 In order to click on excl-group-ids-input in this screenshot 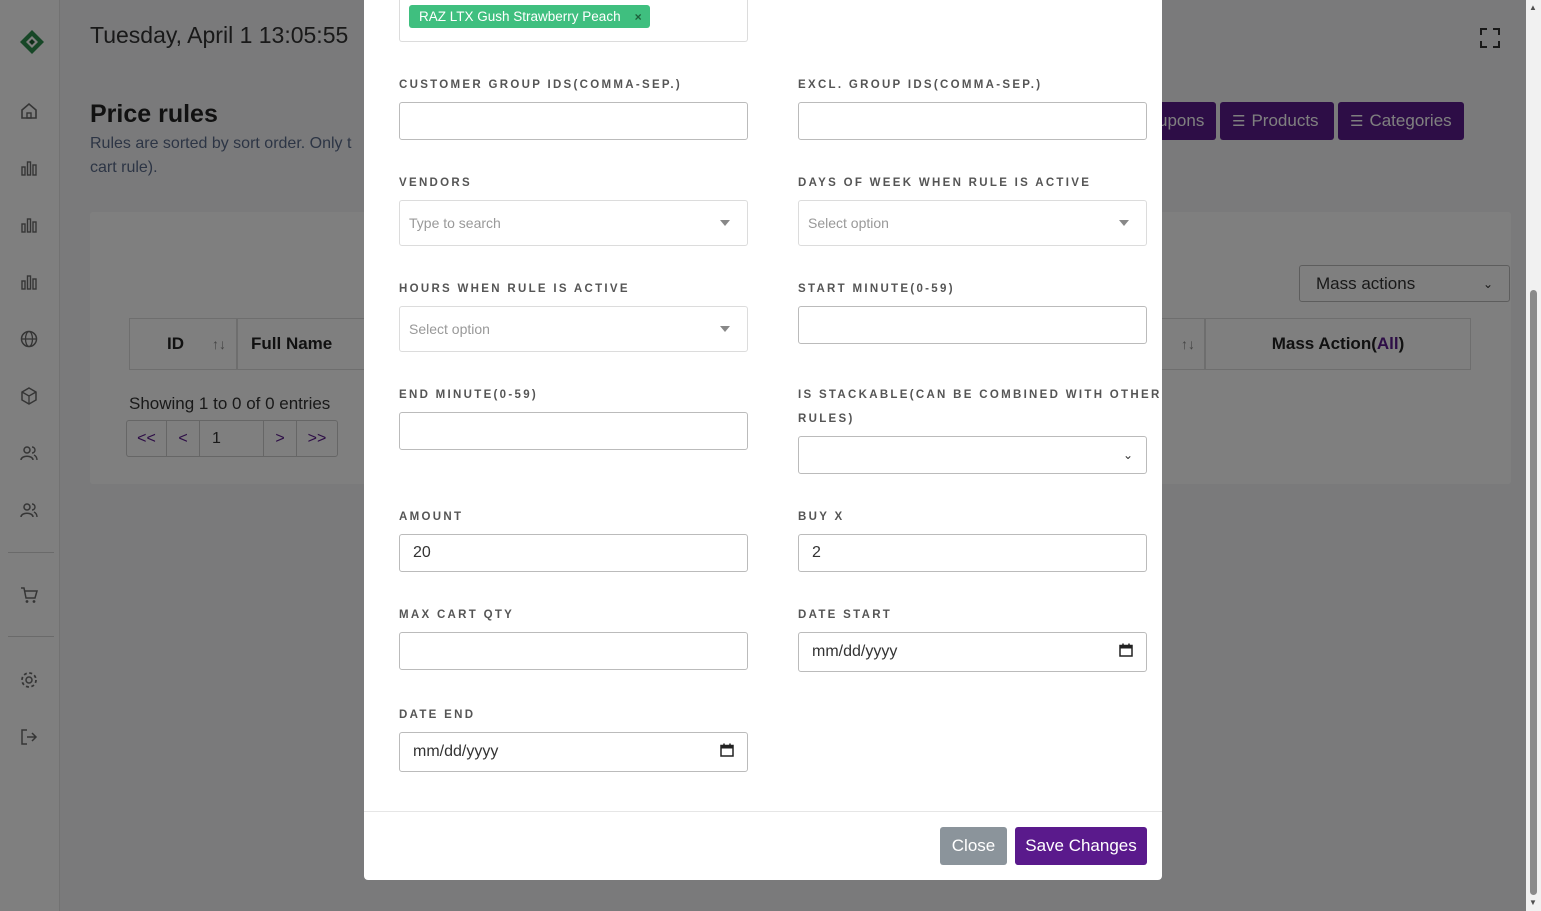, I will do `click(972, 121)`.